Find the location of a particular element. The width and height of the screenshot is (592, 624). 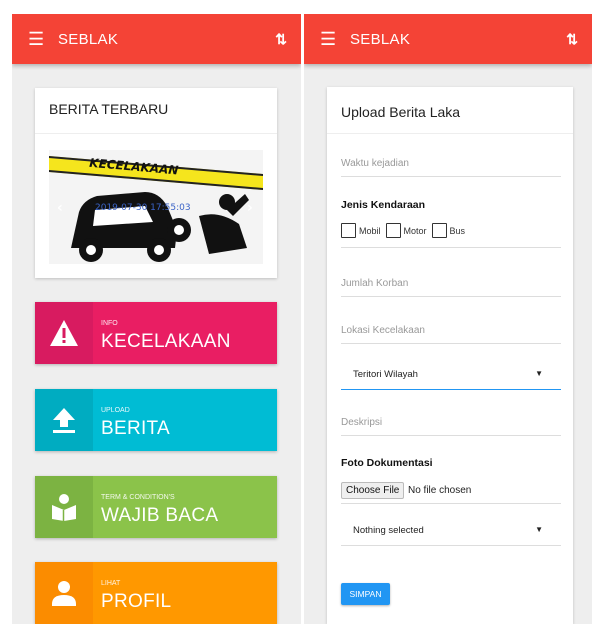

tile-info-kecelakaan: INFO KECELAKAAN is located at coordinates (156, 333).